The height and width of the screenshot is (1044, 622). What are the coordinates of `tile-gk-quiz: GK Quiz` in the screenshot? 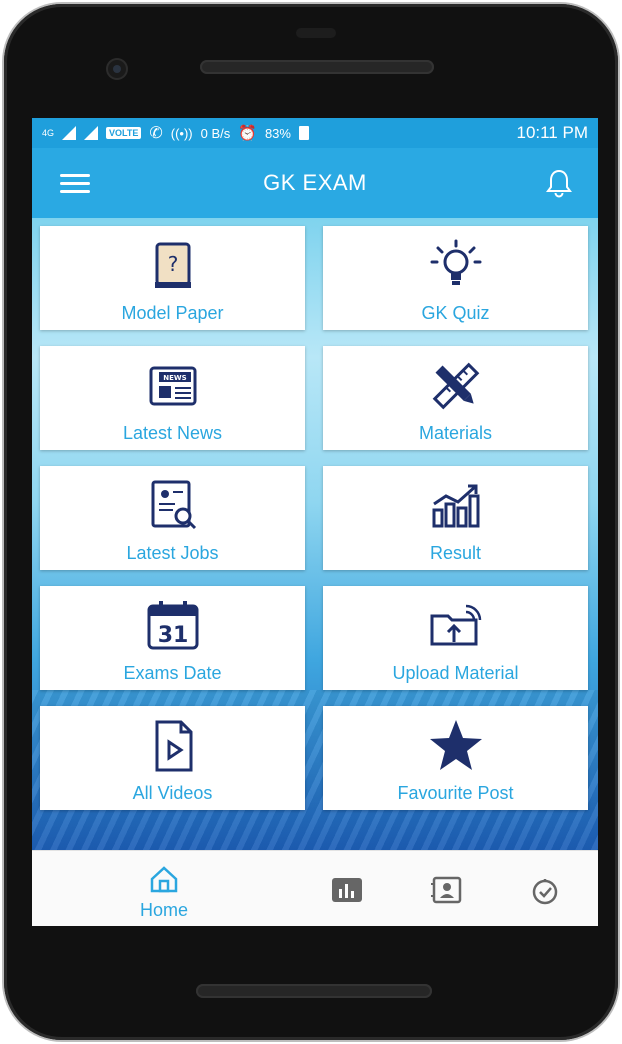 It's located at (455, 278).